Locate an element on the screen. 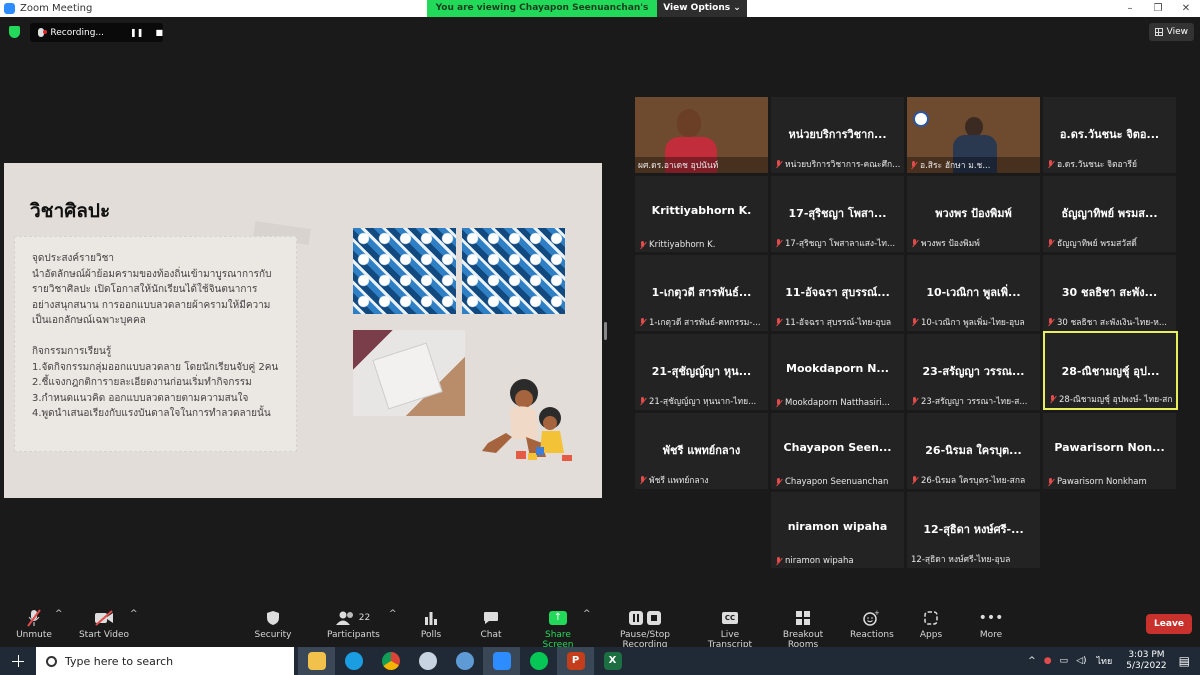  unmute-button: Unmute is located at coordinates (34, 624).